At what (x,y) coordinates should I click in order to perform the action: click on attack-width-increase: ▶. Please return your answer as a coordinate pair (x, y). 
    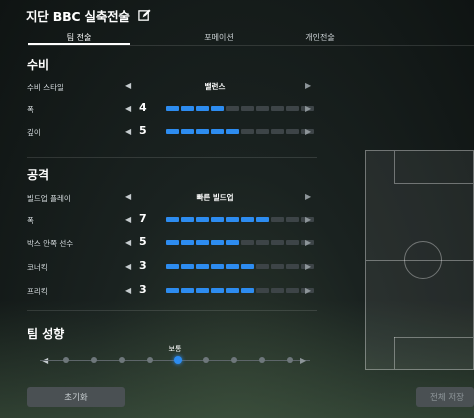
    Looking at the image, I should click on (308, 219).